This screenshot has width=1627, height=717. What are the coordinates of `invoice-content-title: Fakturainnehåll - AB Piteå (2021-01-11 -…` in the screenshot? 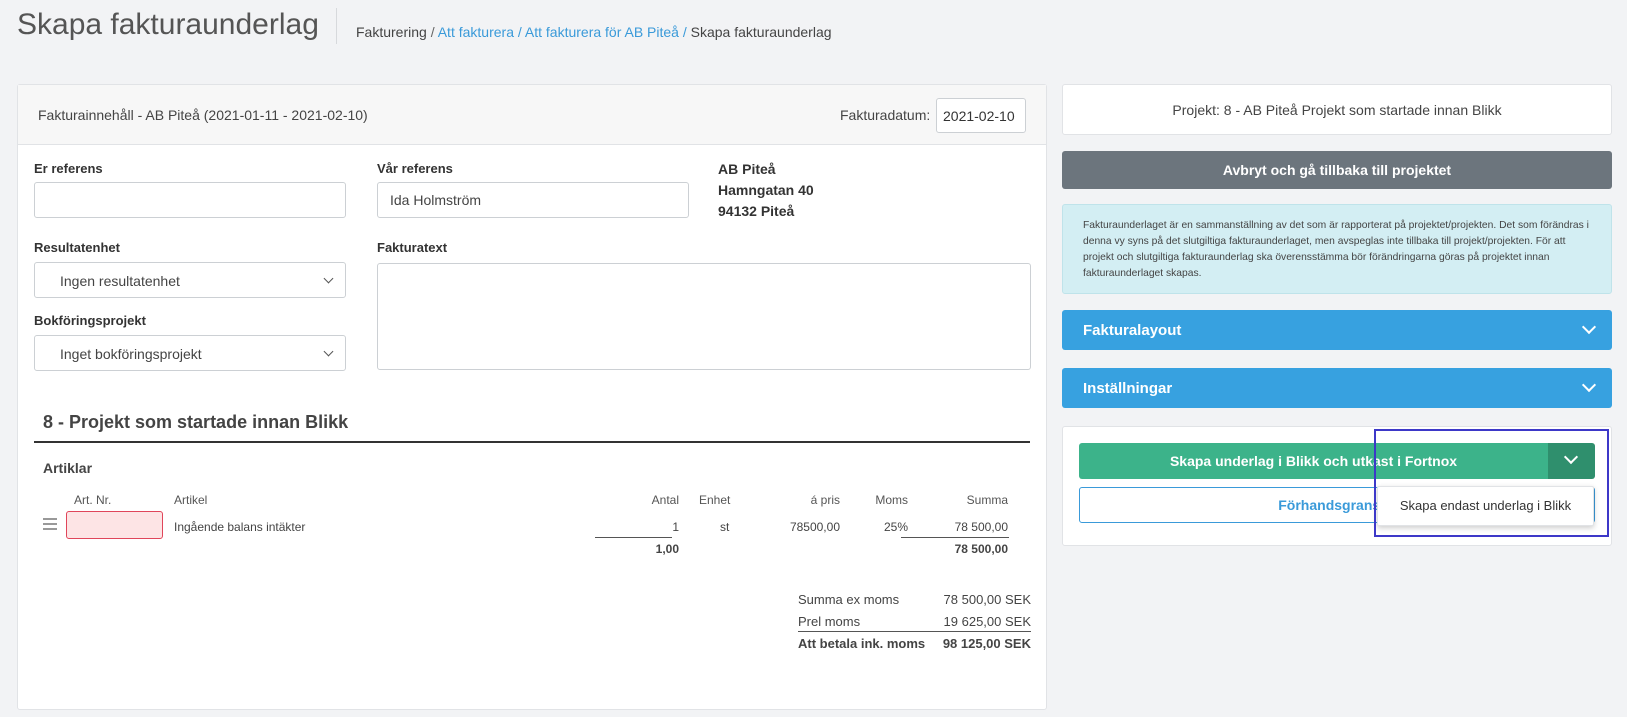 It's located at (203, 115).